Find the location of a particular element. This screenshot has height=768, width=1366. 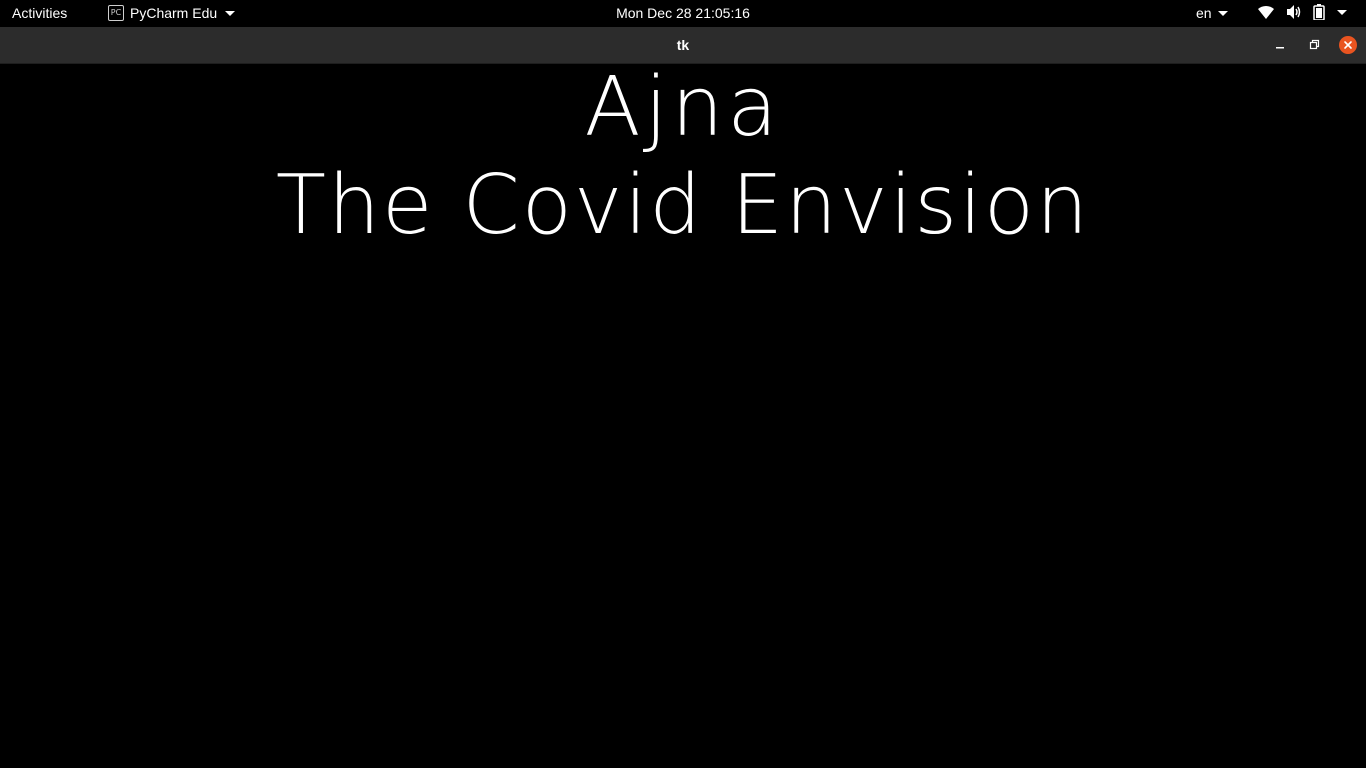

close-icon is located at coordinates (1348, 45).